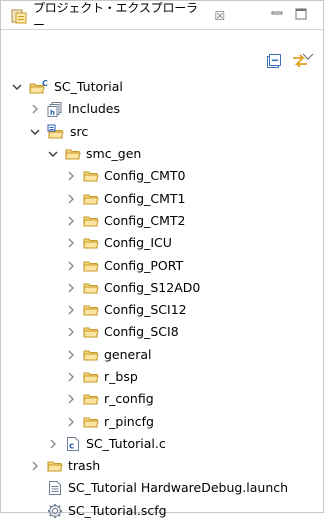 Image resolution: width=324 pixels, height=522 pixels. What do you see at coordinates (162, 421) in the screenshot?
I see `tree-item: r_pincfg` at bounding box center [162, 421].